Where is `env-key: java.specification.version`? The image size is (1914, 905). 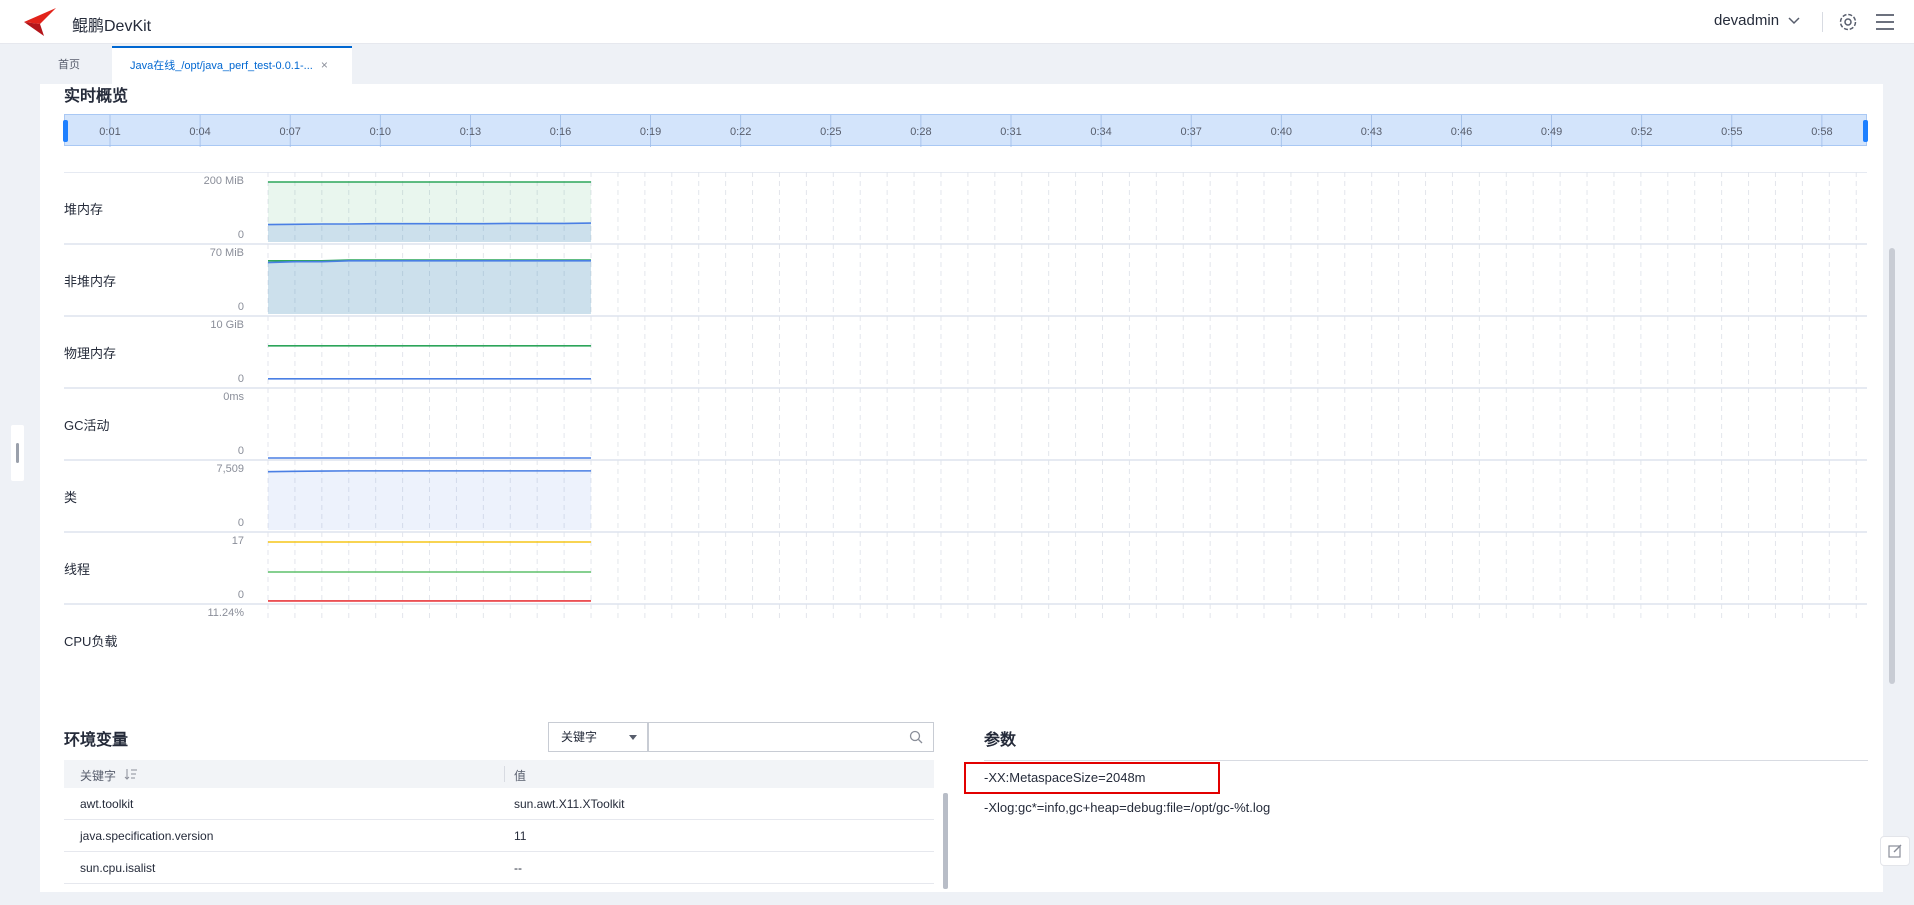 env-key: java.specification.version is located at coordinates (147, 836).